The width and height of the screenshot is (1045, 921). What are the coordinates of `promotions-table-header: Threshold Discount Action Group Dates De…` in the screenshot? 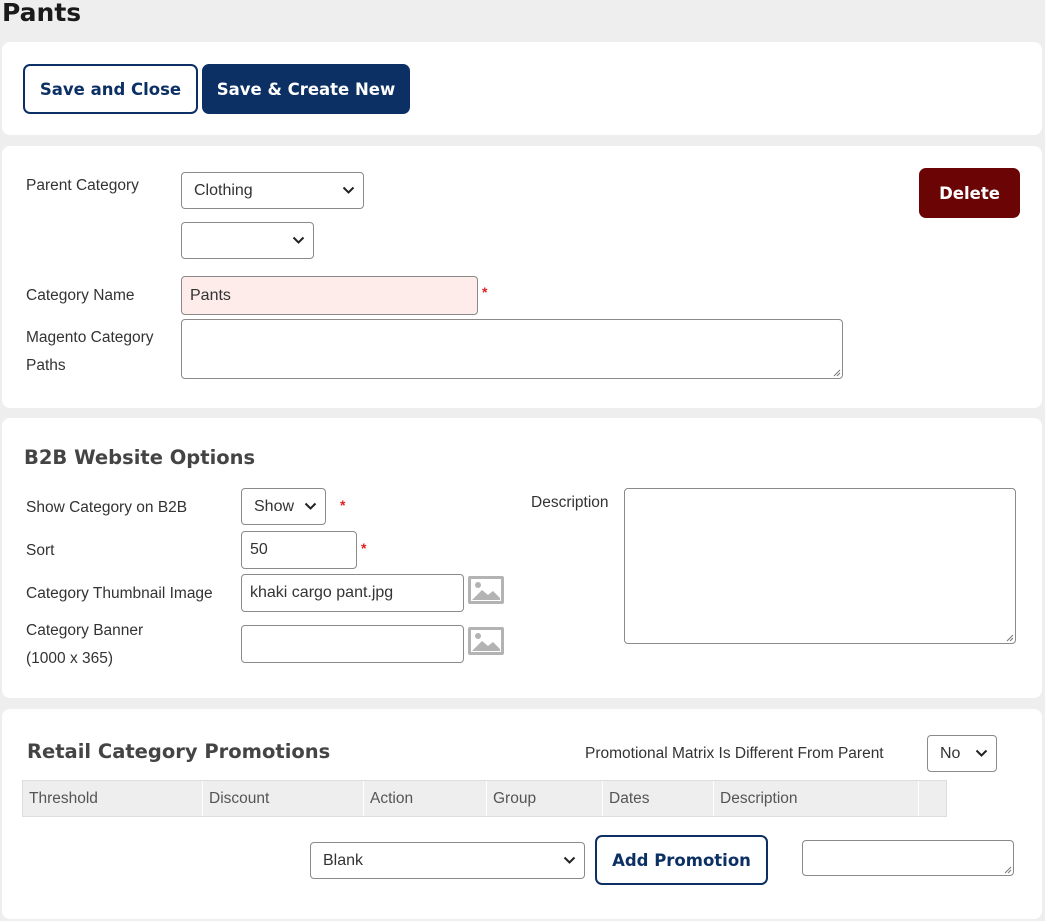 It's located at (484, 798).